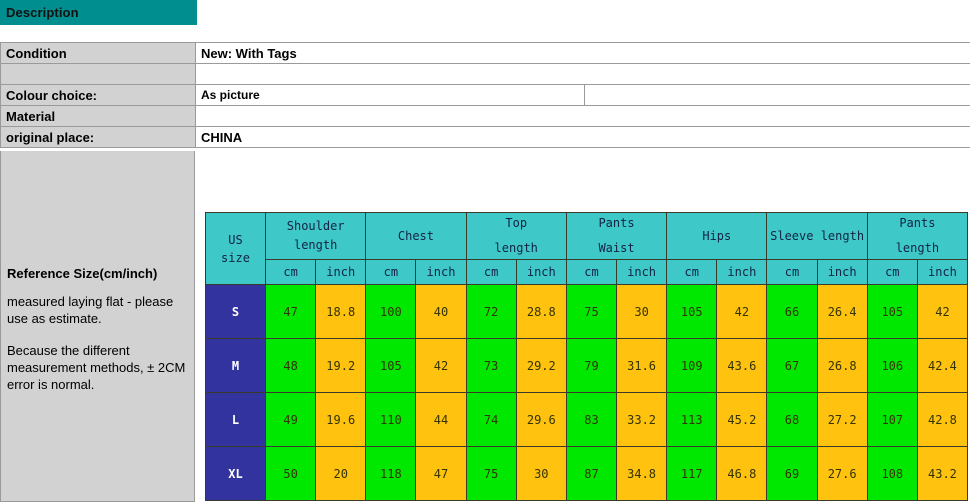 This screenshot has width=970, height=502. Describe the element at coordinates (235, 257) in the screenshot. I see `us-size-header-line2: size` at that location.